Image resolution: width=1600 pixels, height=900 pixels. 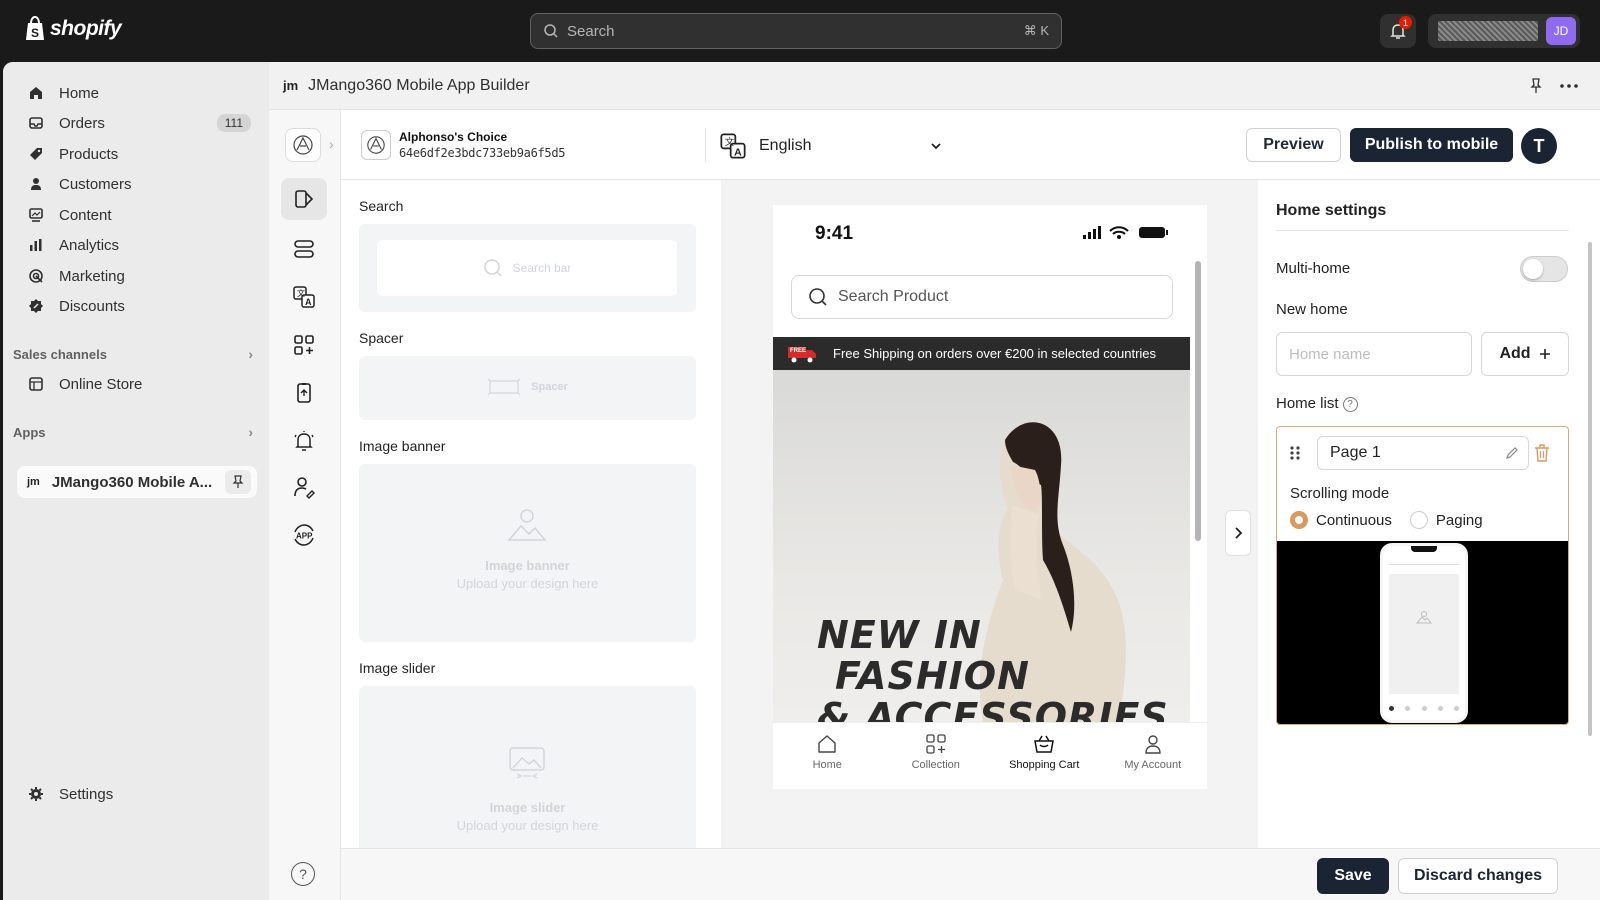 What do you see at coordinates (250, 432) in the screenshot?
I see `chevron-right-icon: ›` at bounding box center [250, 432].